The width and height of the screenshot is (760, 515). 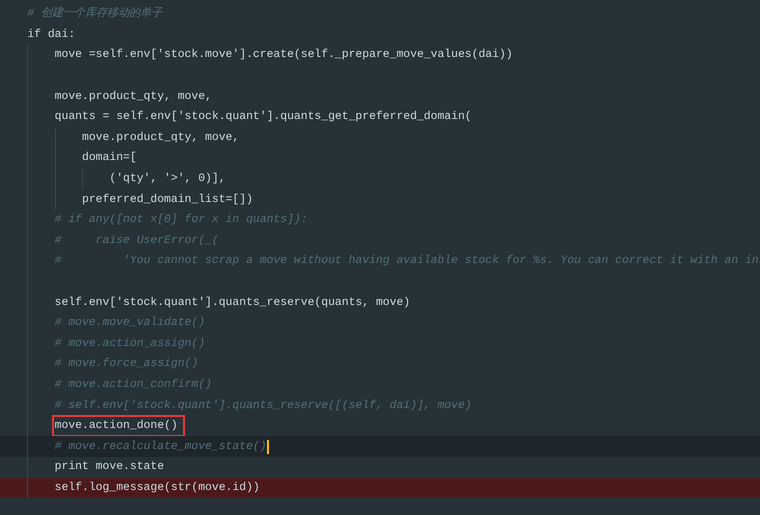 What do you see at coordinates (283, 56) in the screenshot?
I see `code-line: move =self.env['stock.move'].create(self._prepare_move_values(dai))` at bounding box center [283, 56].